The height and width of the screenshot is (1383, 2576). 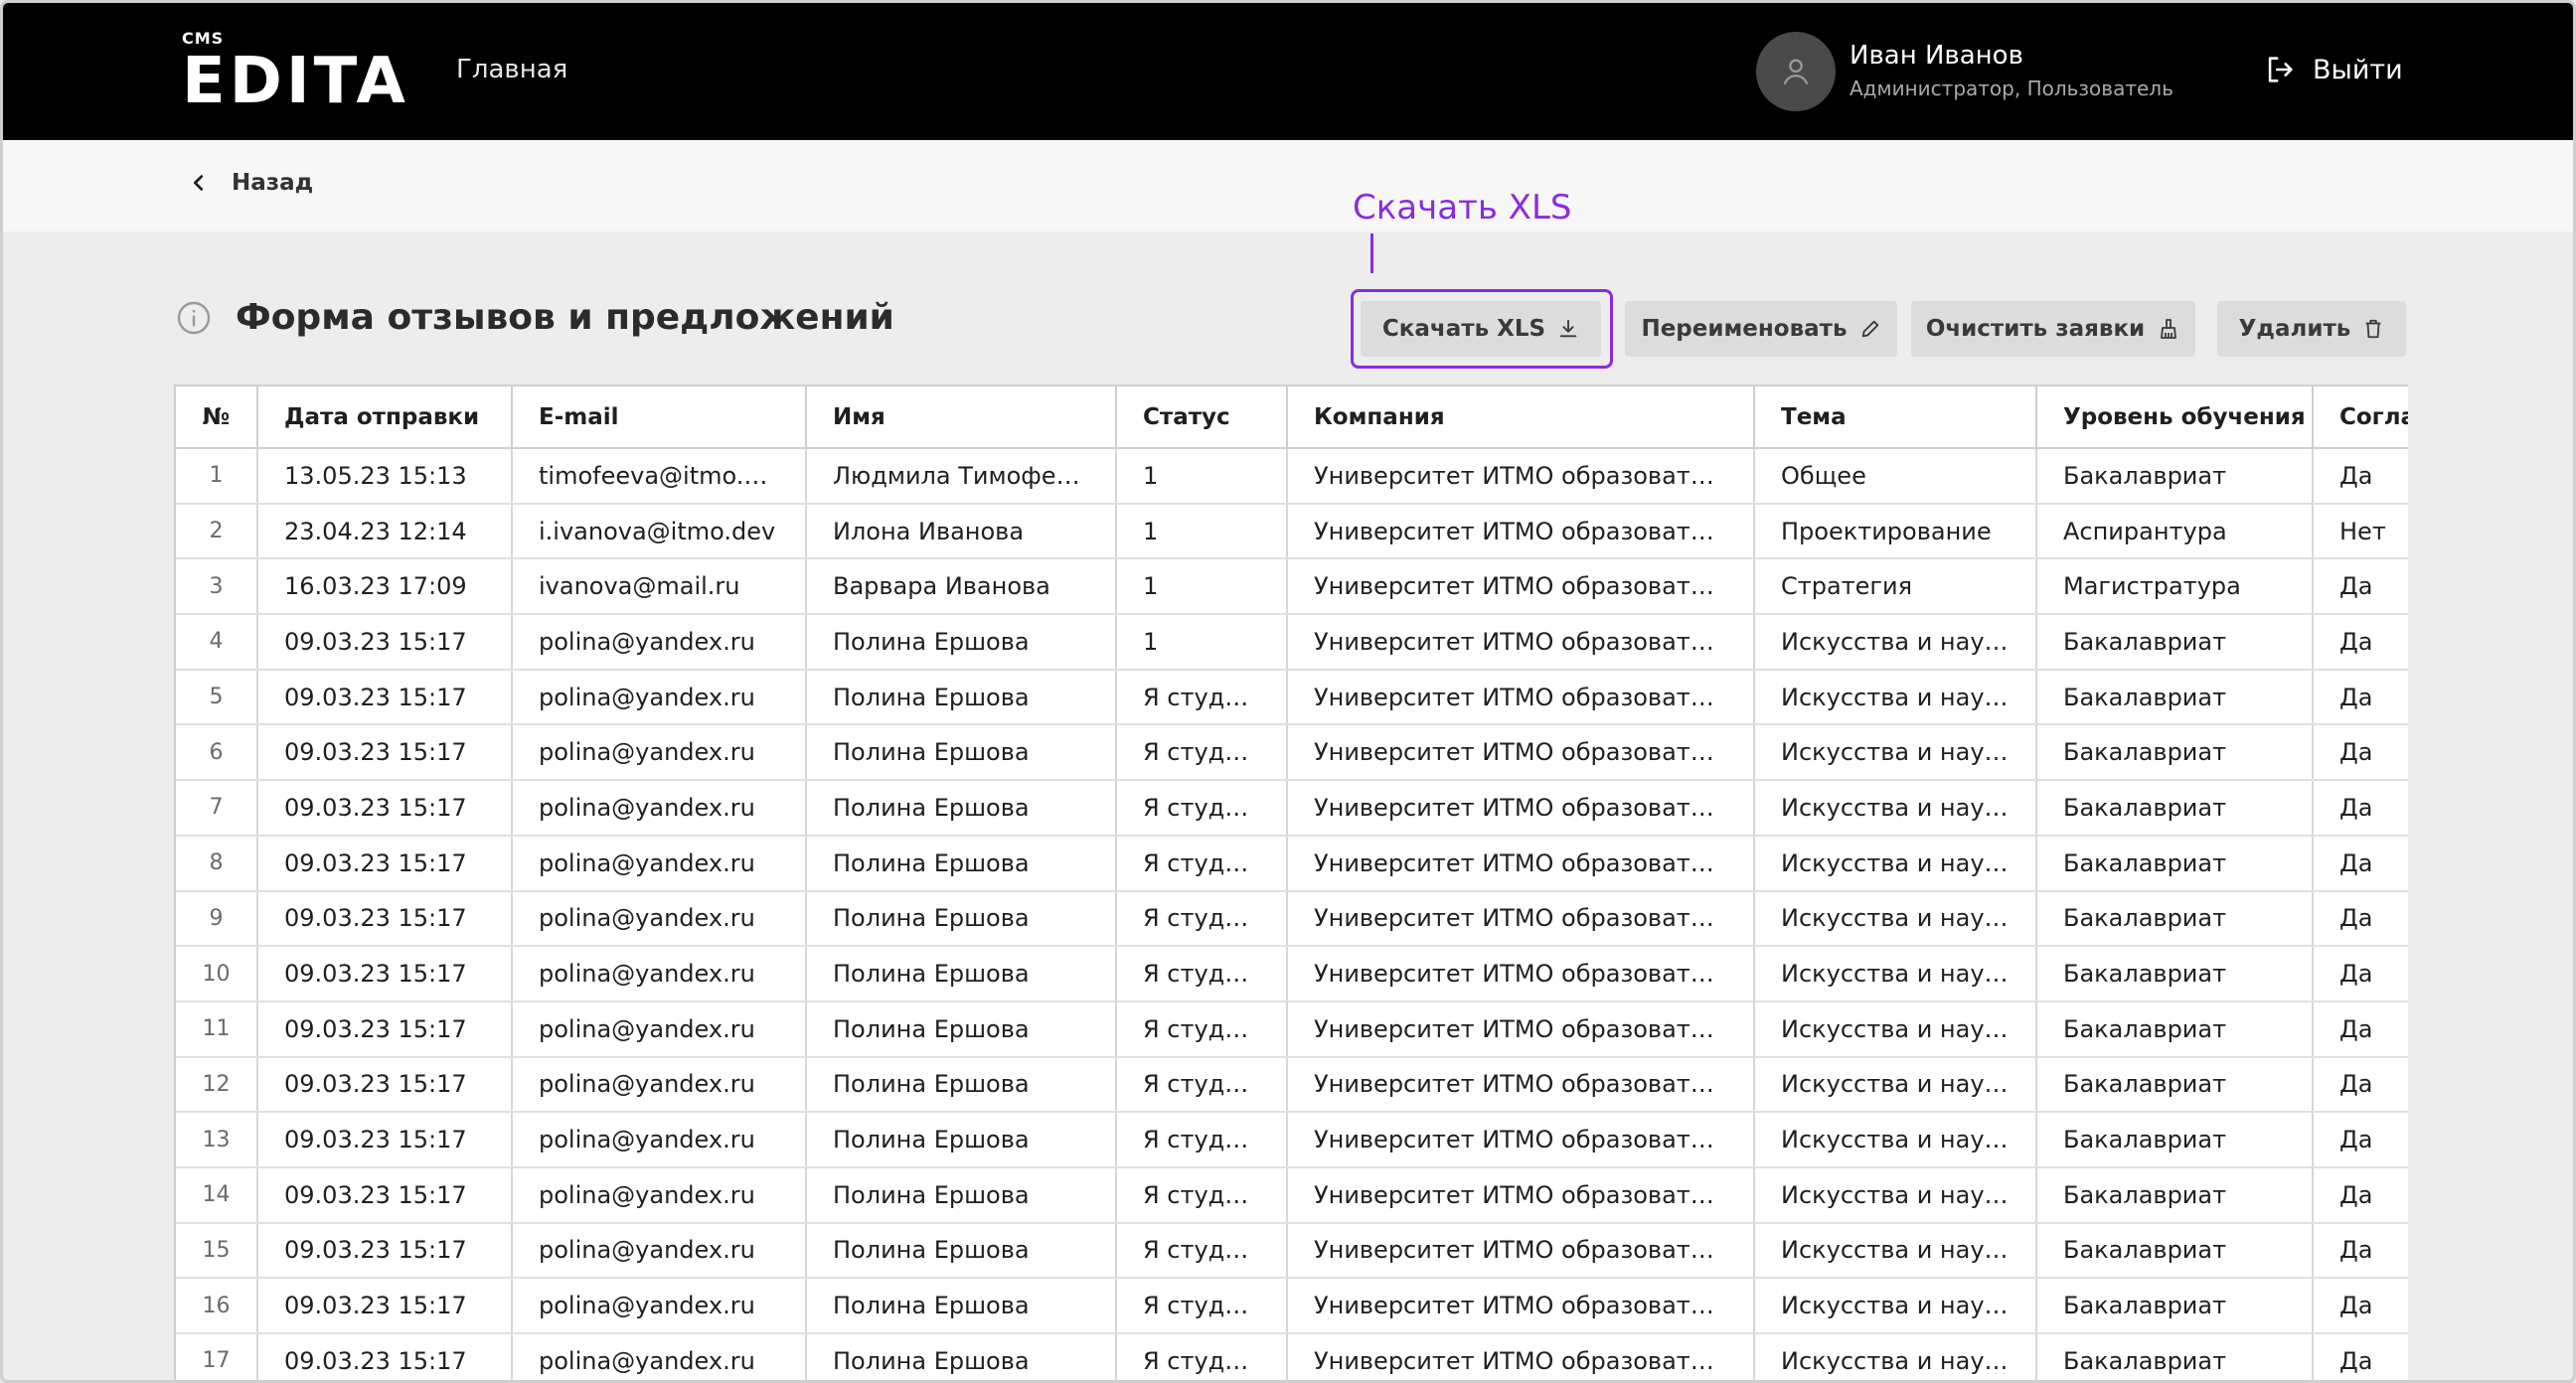 What do you see at coordinates (295, 71) in the screenshot?
I see `logo: CMS EDITA` at bounding box center [295, 71].